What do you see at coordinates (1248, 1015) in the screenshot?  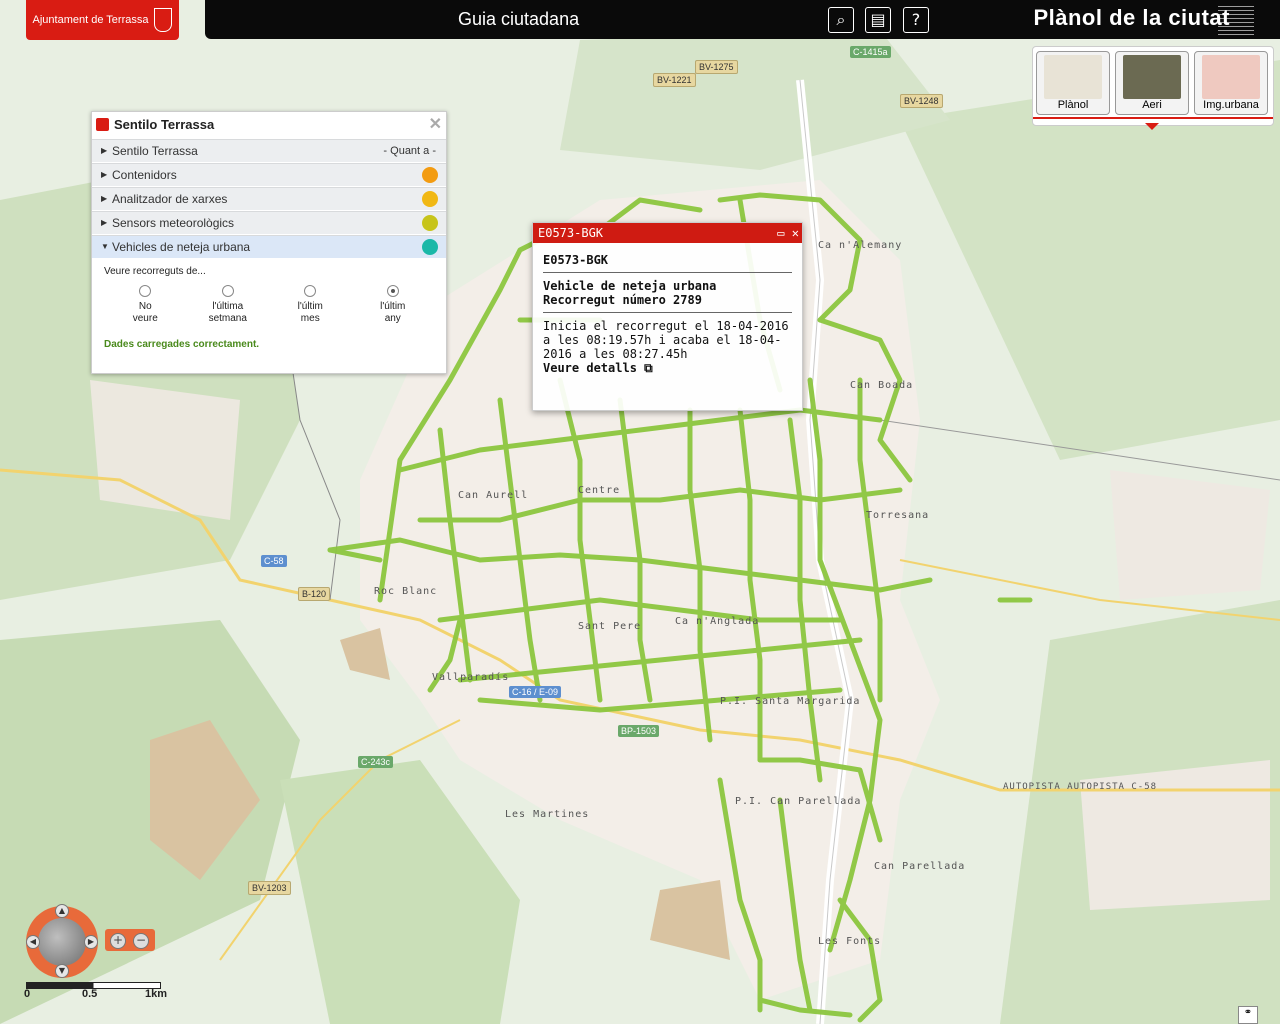 I see `link-icon: ⚭` at bounding box center [1248, 1015].